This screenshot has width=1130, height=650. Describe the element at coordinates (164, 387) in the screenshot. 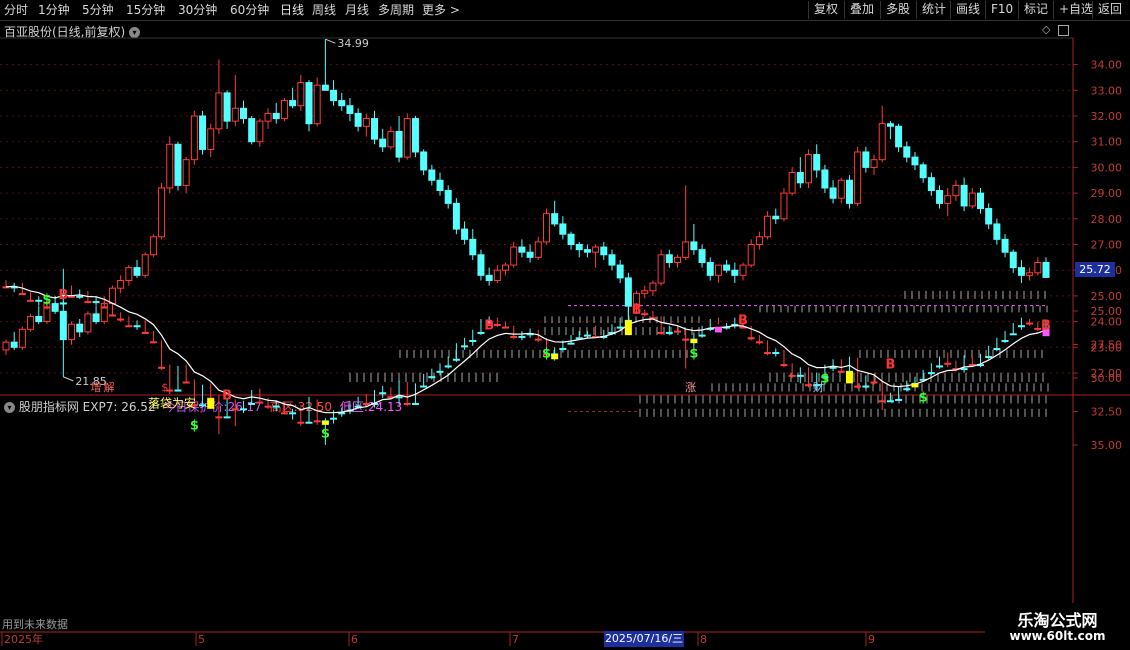

I see `event-marker: $` at that location.